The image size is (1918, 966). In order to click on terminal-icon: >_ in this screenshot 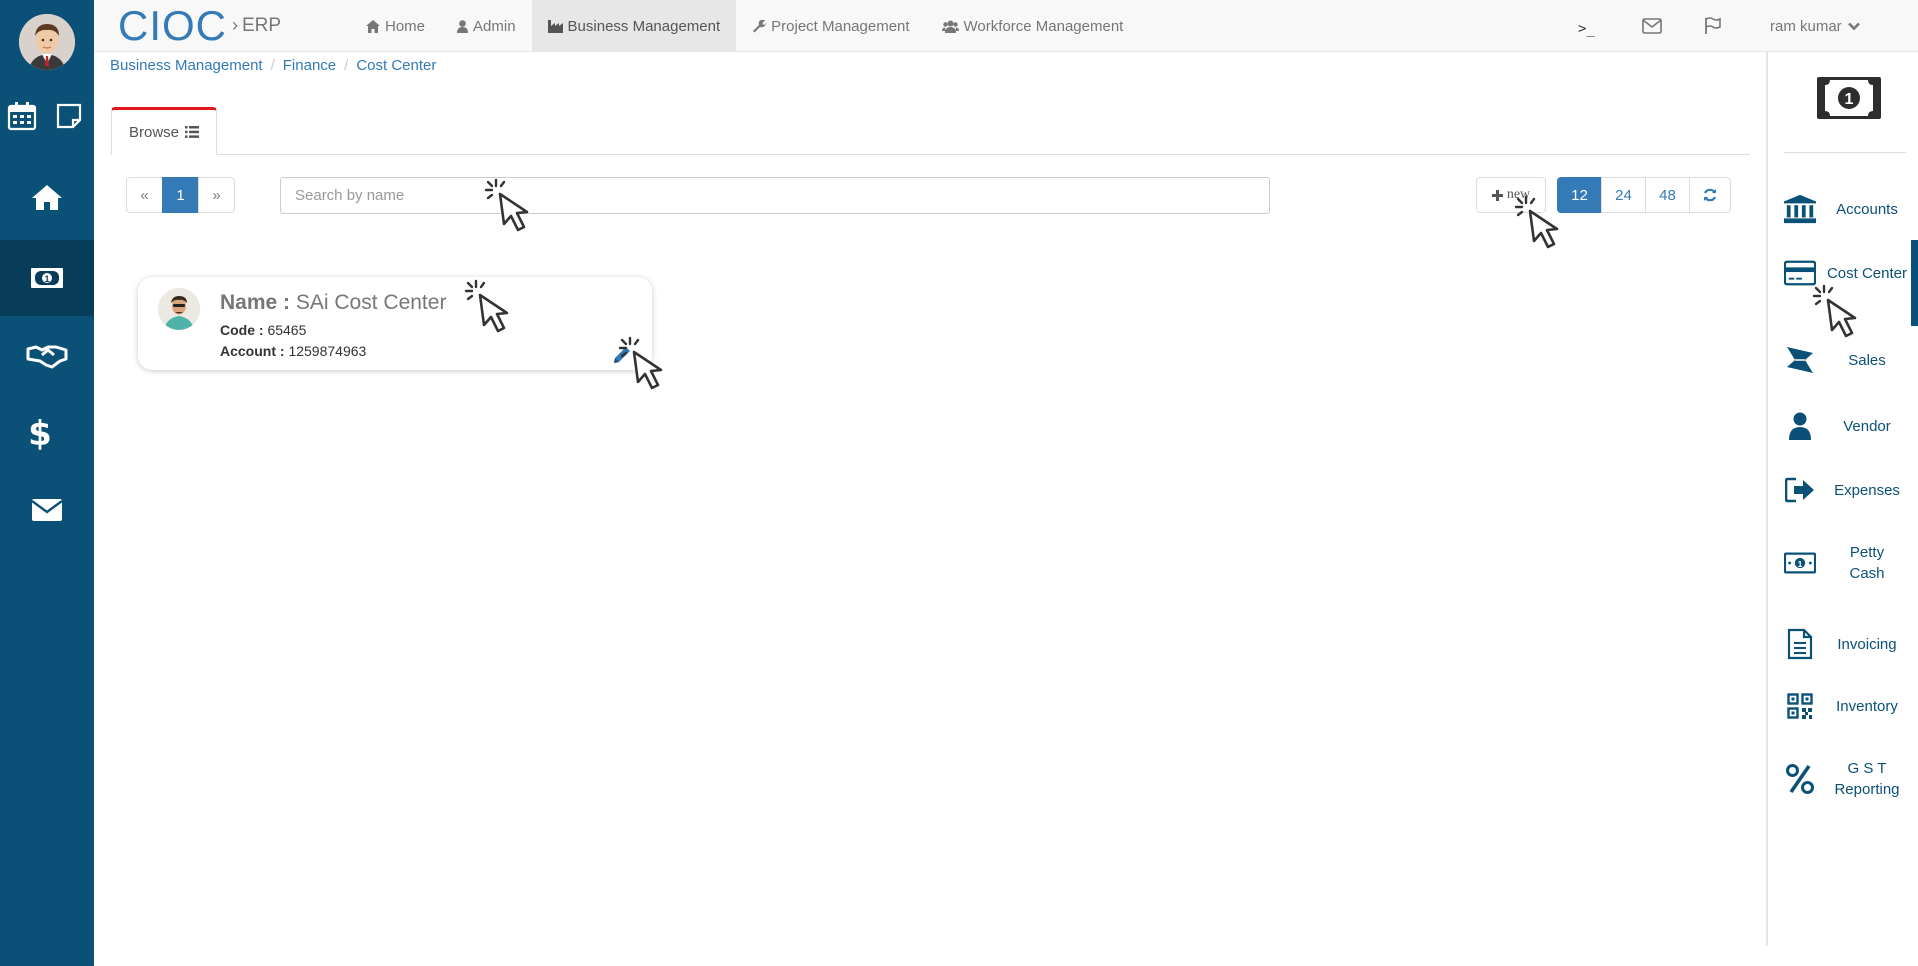, I will do `click(1586, 26)`.